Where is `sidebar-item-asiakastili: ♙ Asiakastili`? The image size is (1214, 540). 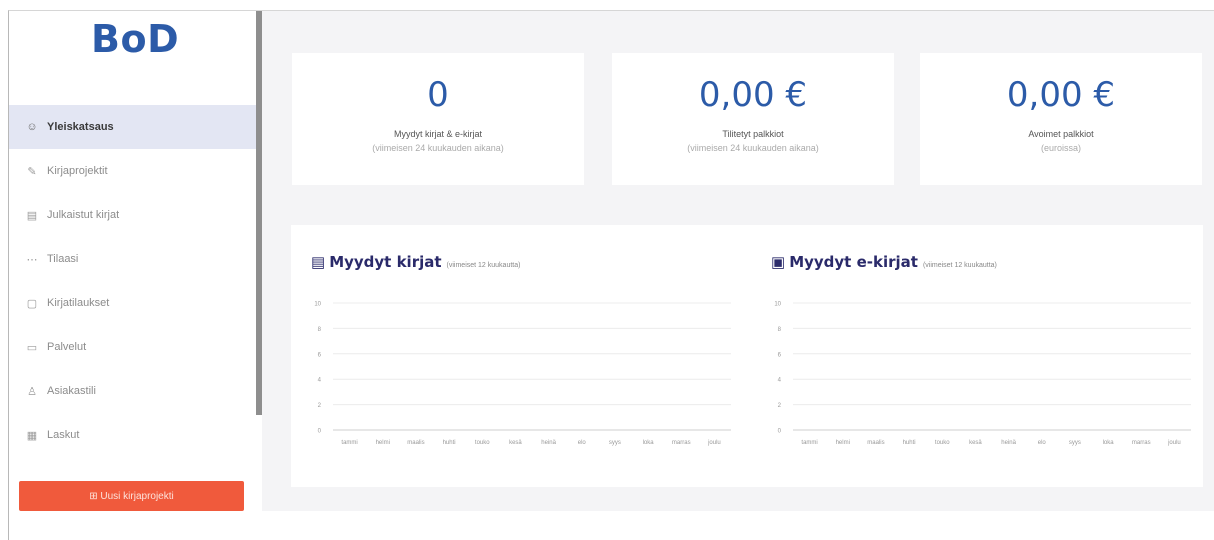 sidebar-item-asiakastili: ♙ Asiakastili is located at coordinates (132, 391).